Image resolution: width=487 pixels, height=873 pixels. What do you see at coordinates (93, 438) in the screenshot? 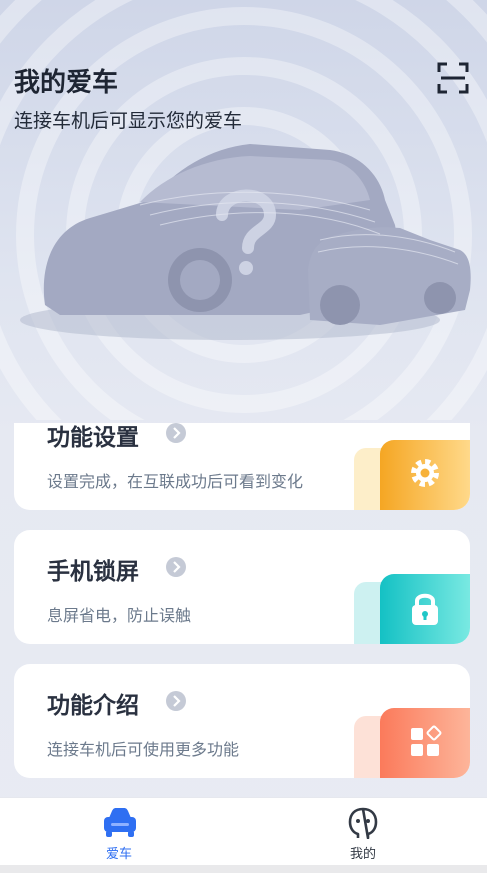
I see `card-title: 功能设置` at bounding box center [93, 438].